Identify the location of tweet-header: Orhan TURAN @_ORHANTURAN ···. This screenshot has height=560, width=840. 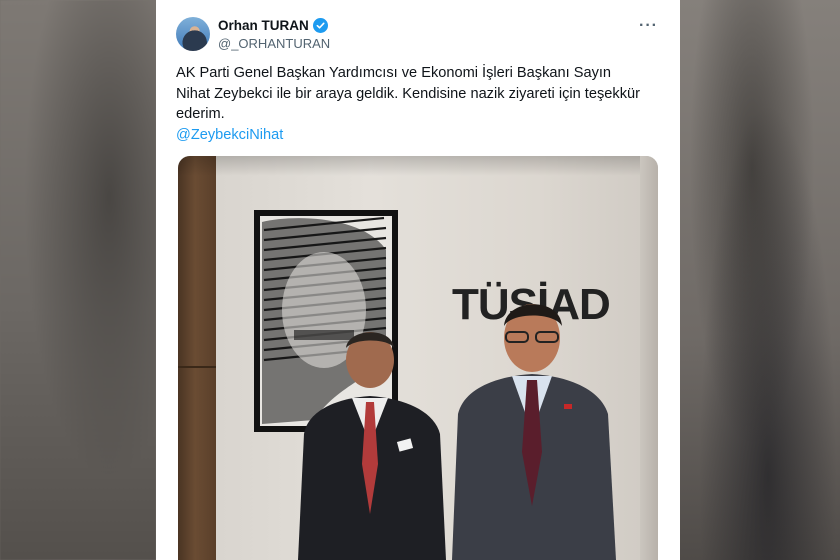
(418, 35).